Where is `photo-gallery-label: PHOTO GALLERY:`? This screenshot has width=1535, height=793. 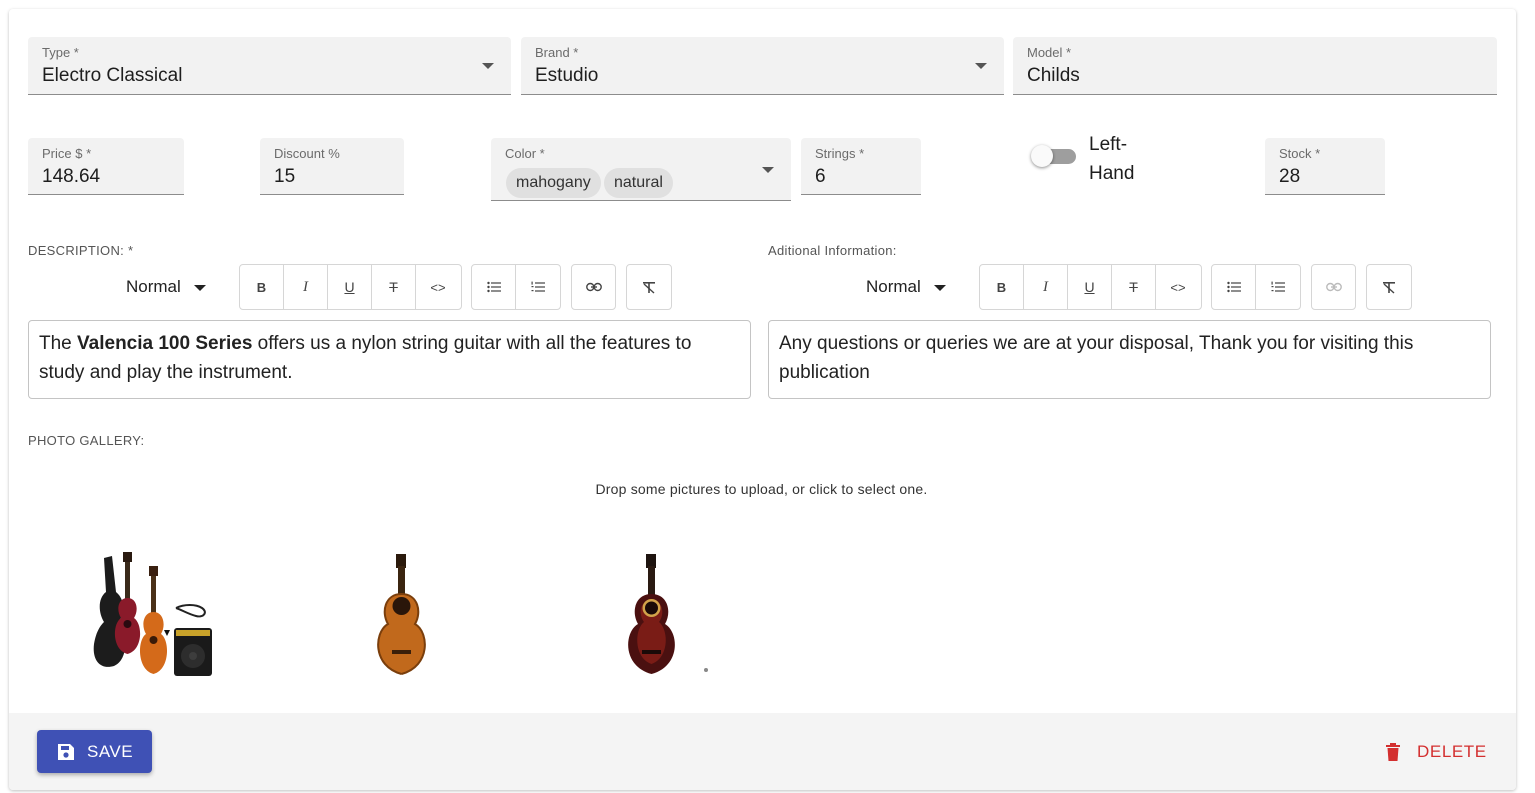 photo-gallery-label: PHOTO GALLERY: is located at coordinates (86, 440).